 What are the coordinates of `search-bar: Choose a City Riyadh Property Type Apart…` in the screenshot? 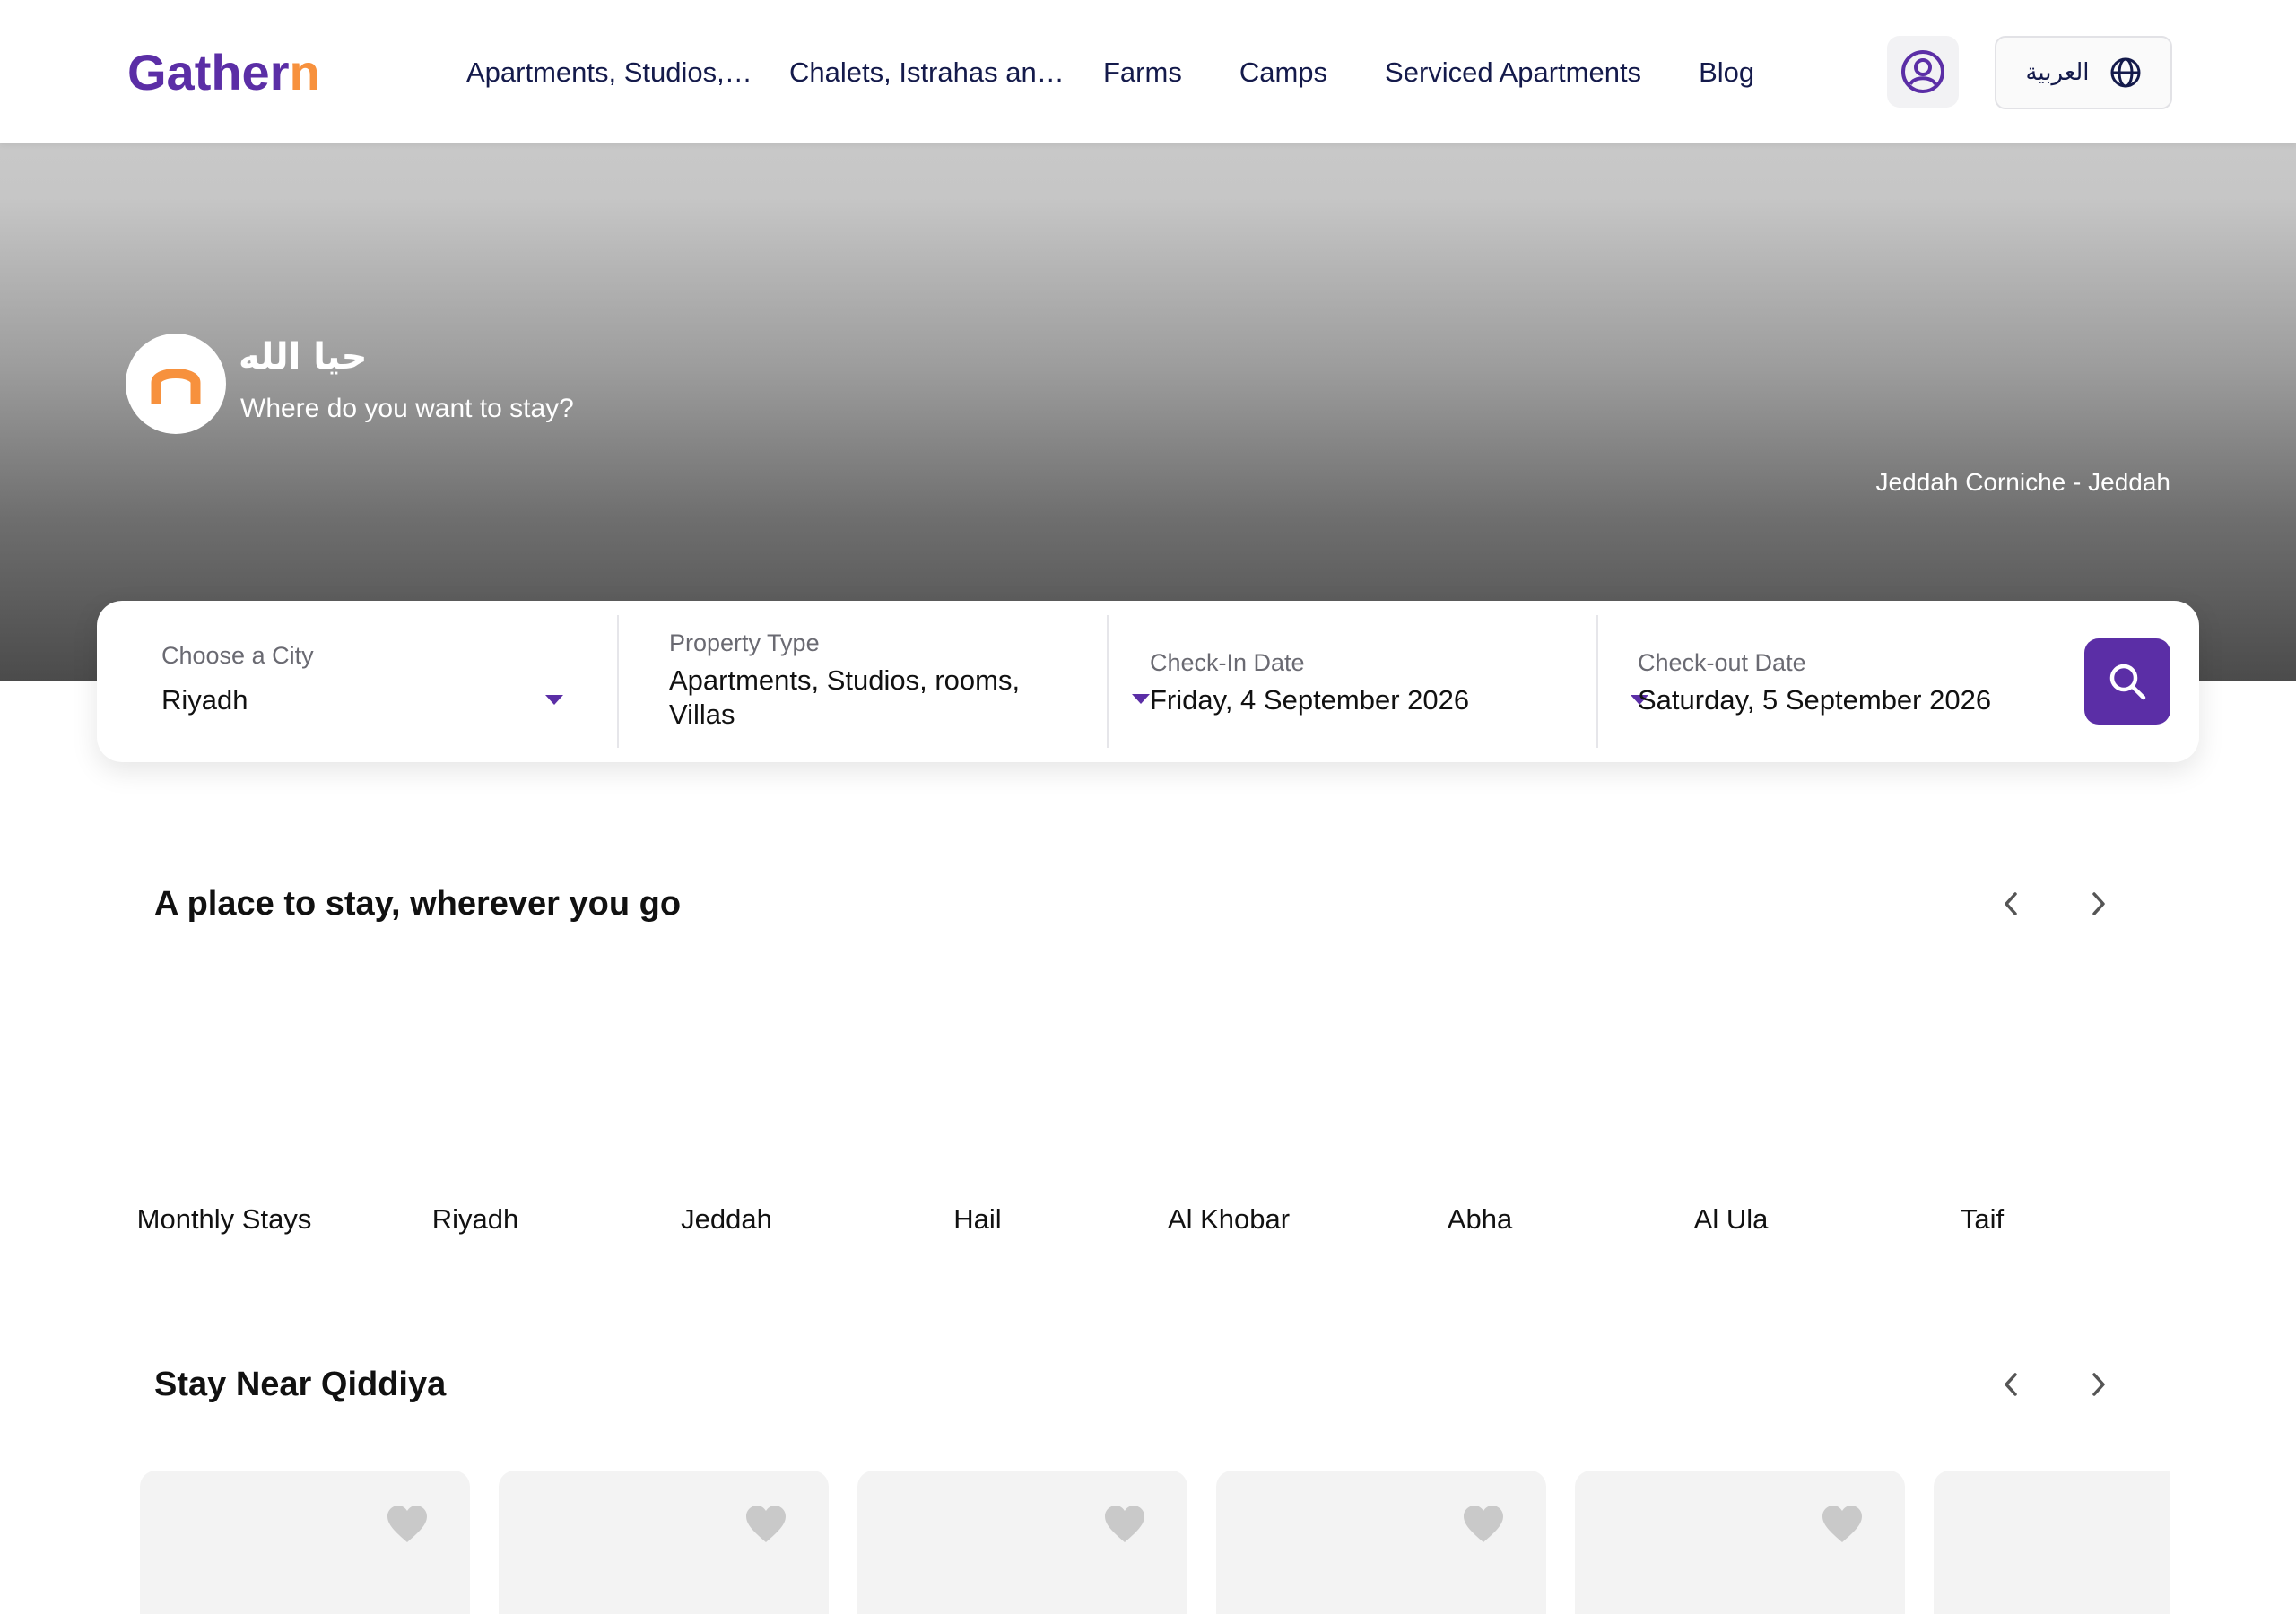 It's located at (1148, 681).